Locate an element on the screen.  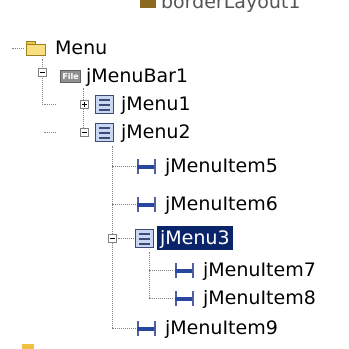
tree-item-jmenu1: jMenu1 is located at coordinates (144, 104).